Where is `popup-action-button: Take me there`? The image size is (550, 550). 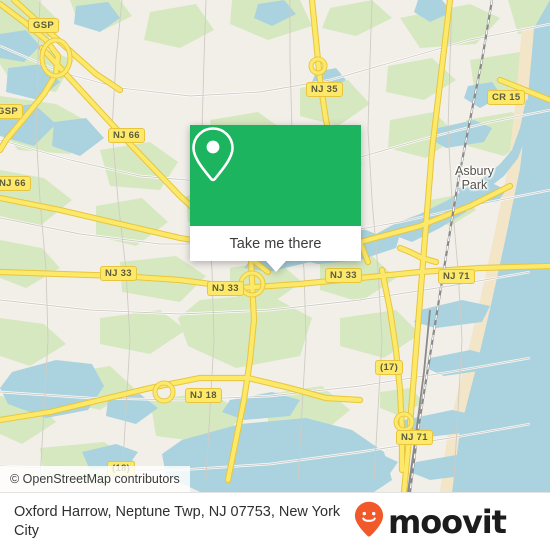 popup-action-button: Take me there is located at coordinates (275, 243).